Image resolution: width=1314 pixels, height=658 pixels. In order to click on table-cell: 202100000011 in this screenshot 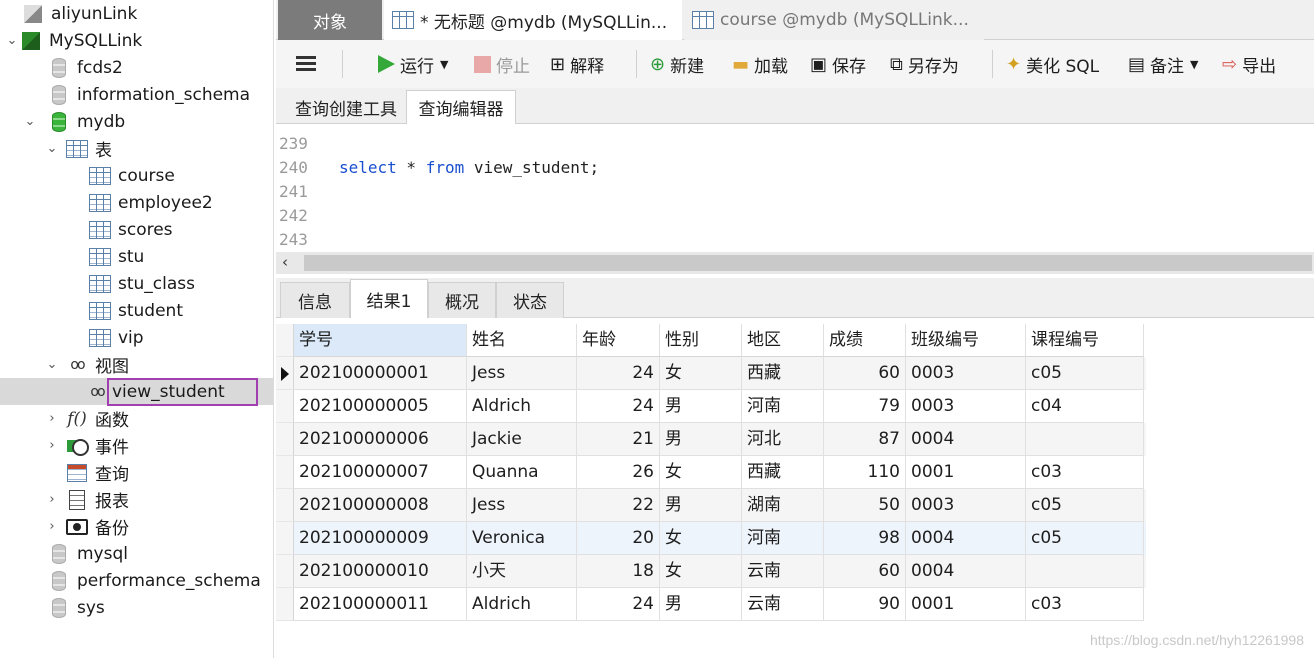, I will do `click(380, 604)`.